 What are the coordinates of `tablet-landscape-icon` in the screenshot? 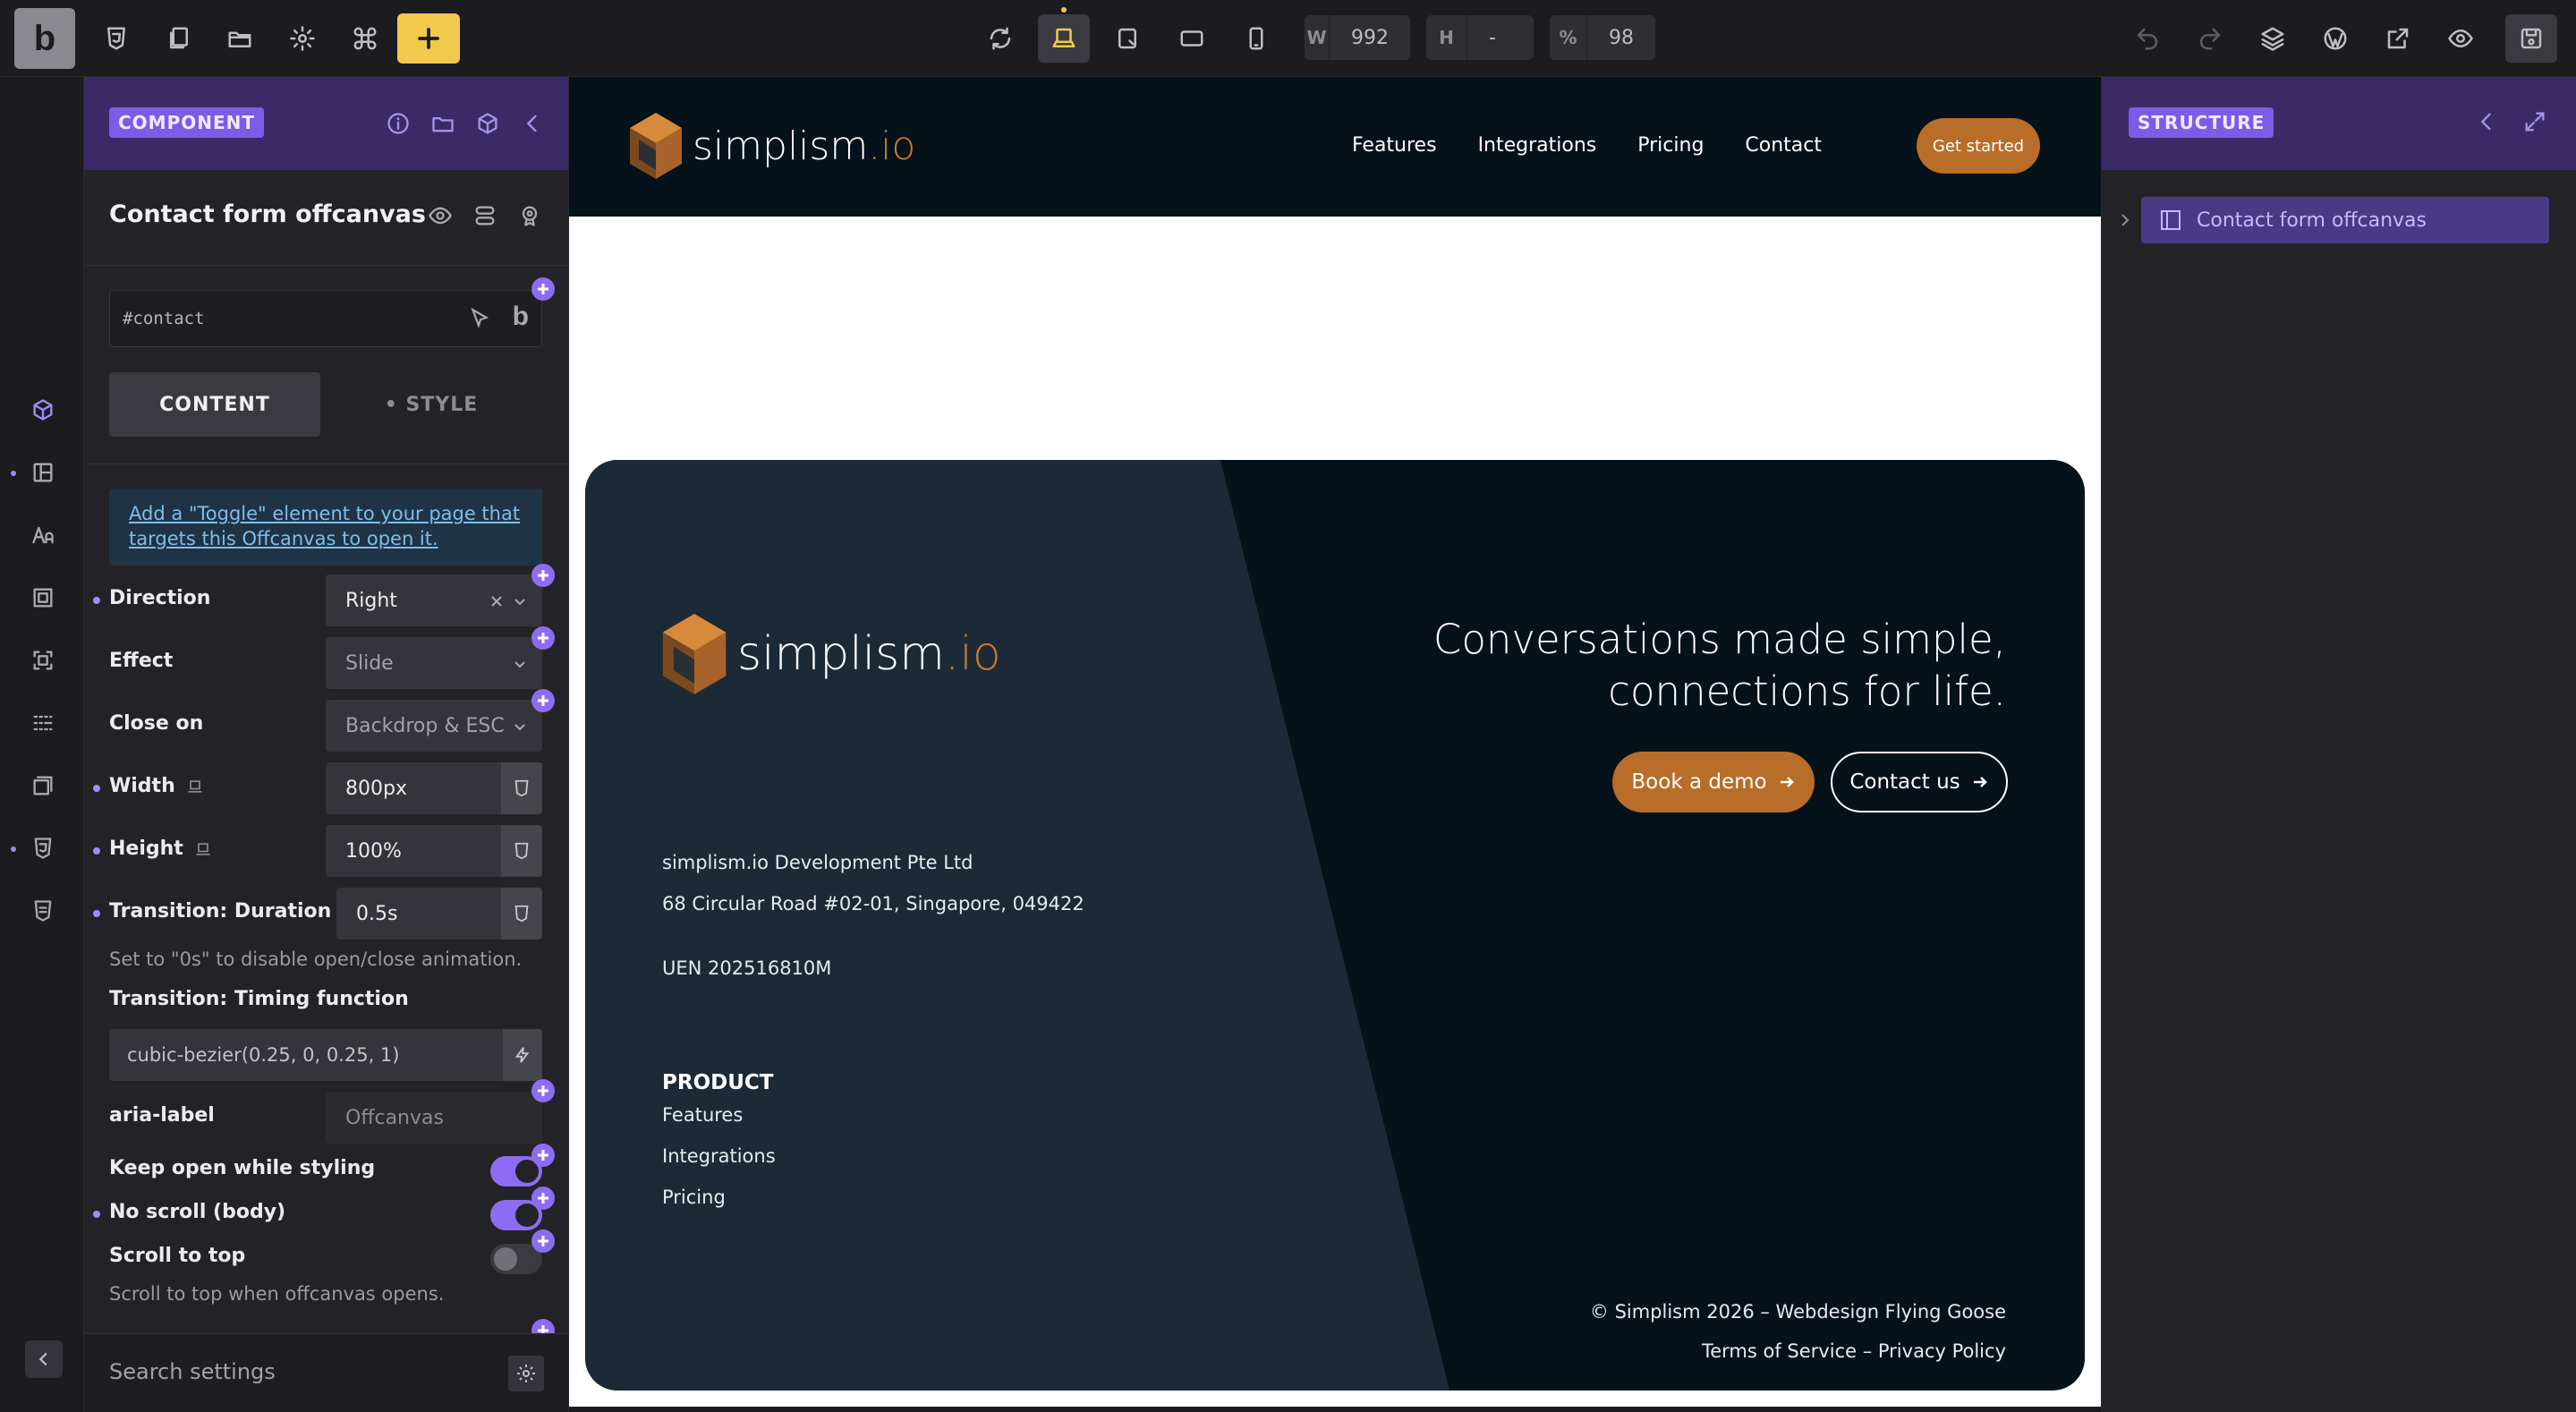 It's located at (1127, 38).